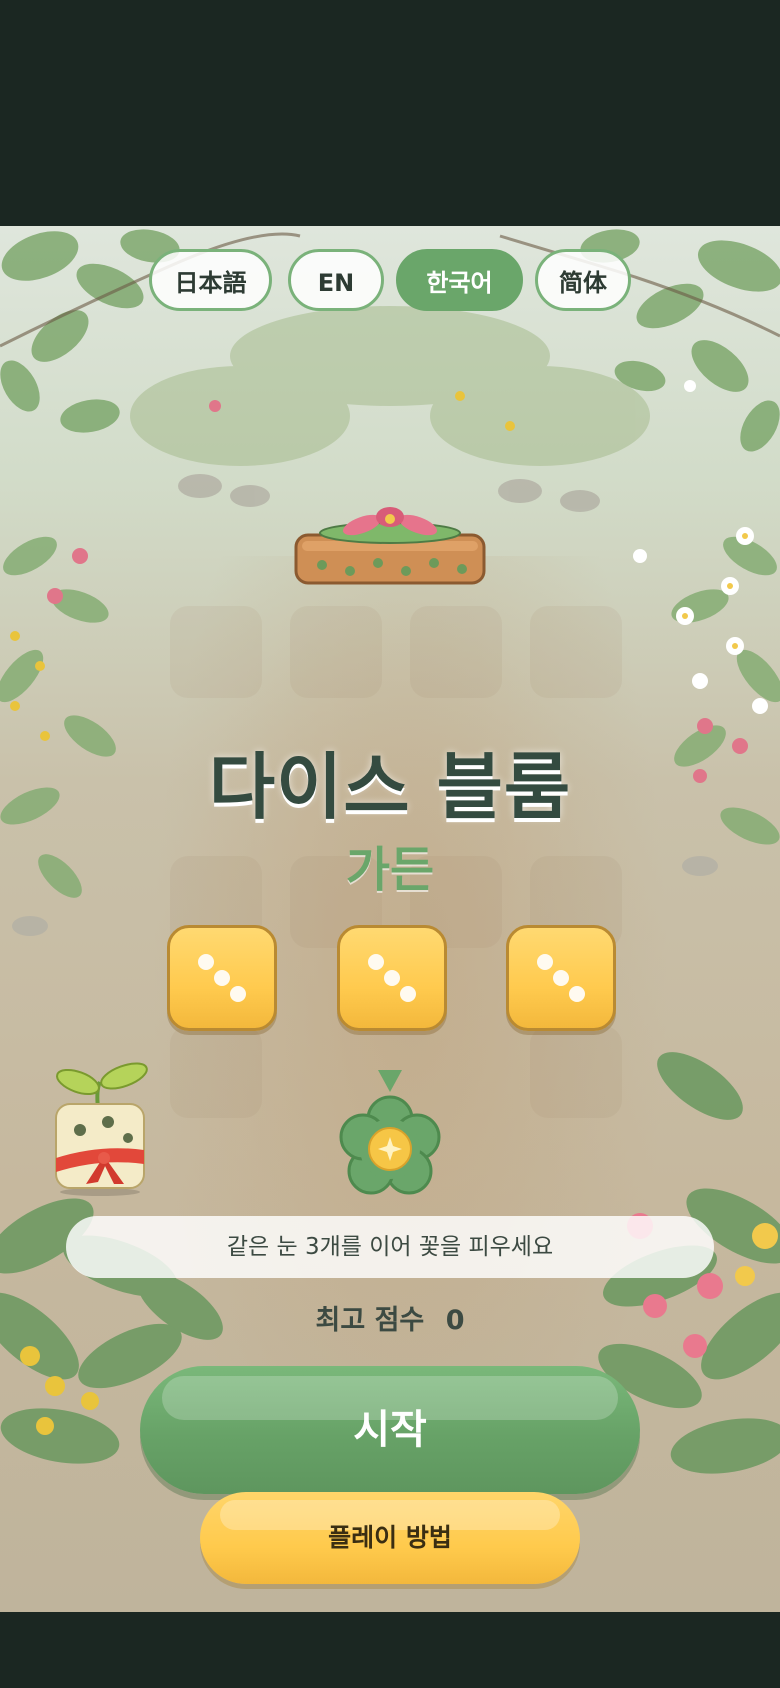 This screenshot has height=1688, width=780. I want to click on game-subtitle: 가든, so click(390, 870).